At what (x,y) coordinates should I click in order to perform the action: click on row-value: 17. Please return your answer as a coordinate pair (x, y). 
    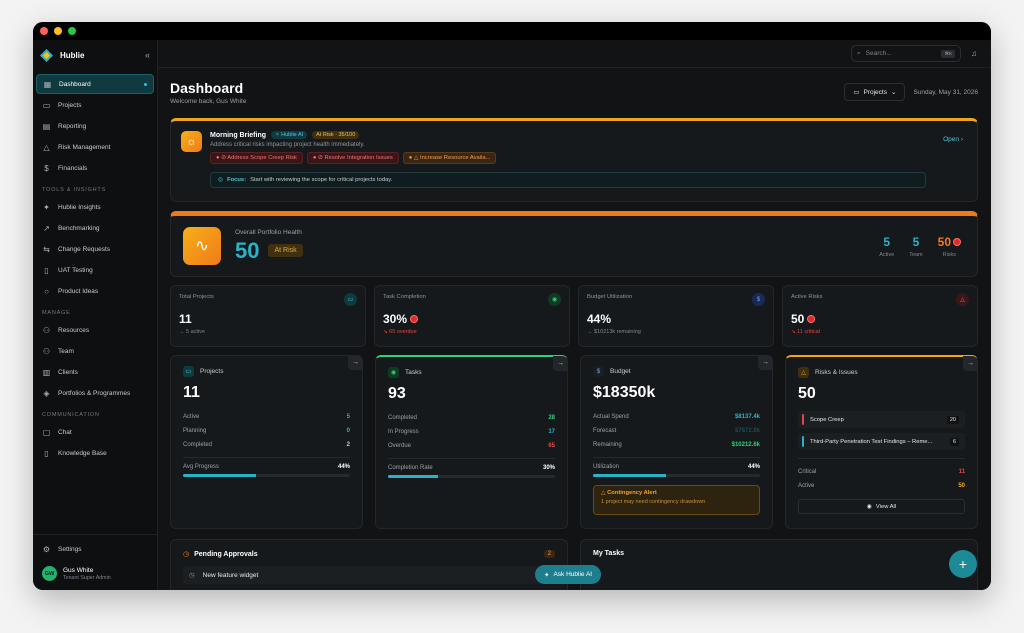
    Looking at the image, I should click on (551, 432).